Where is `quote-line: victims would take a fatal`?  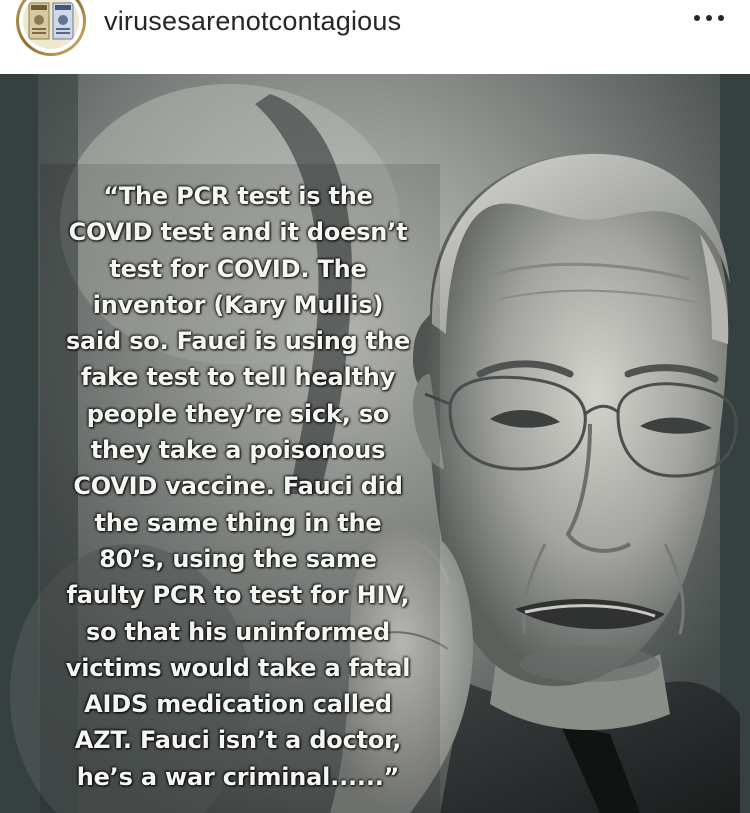 quote-line: victims would take a fatal is located at coordinates (238, 667).